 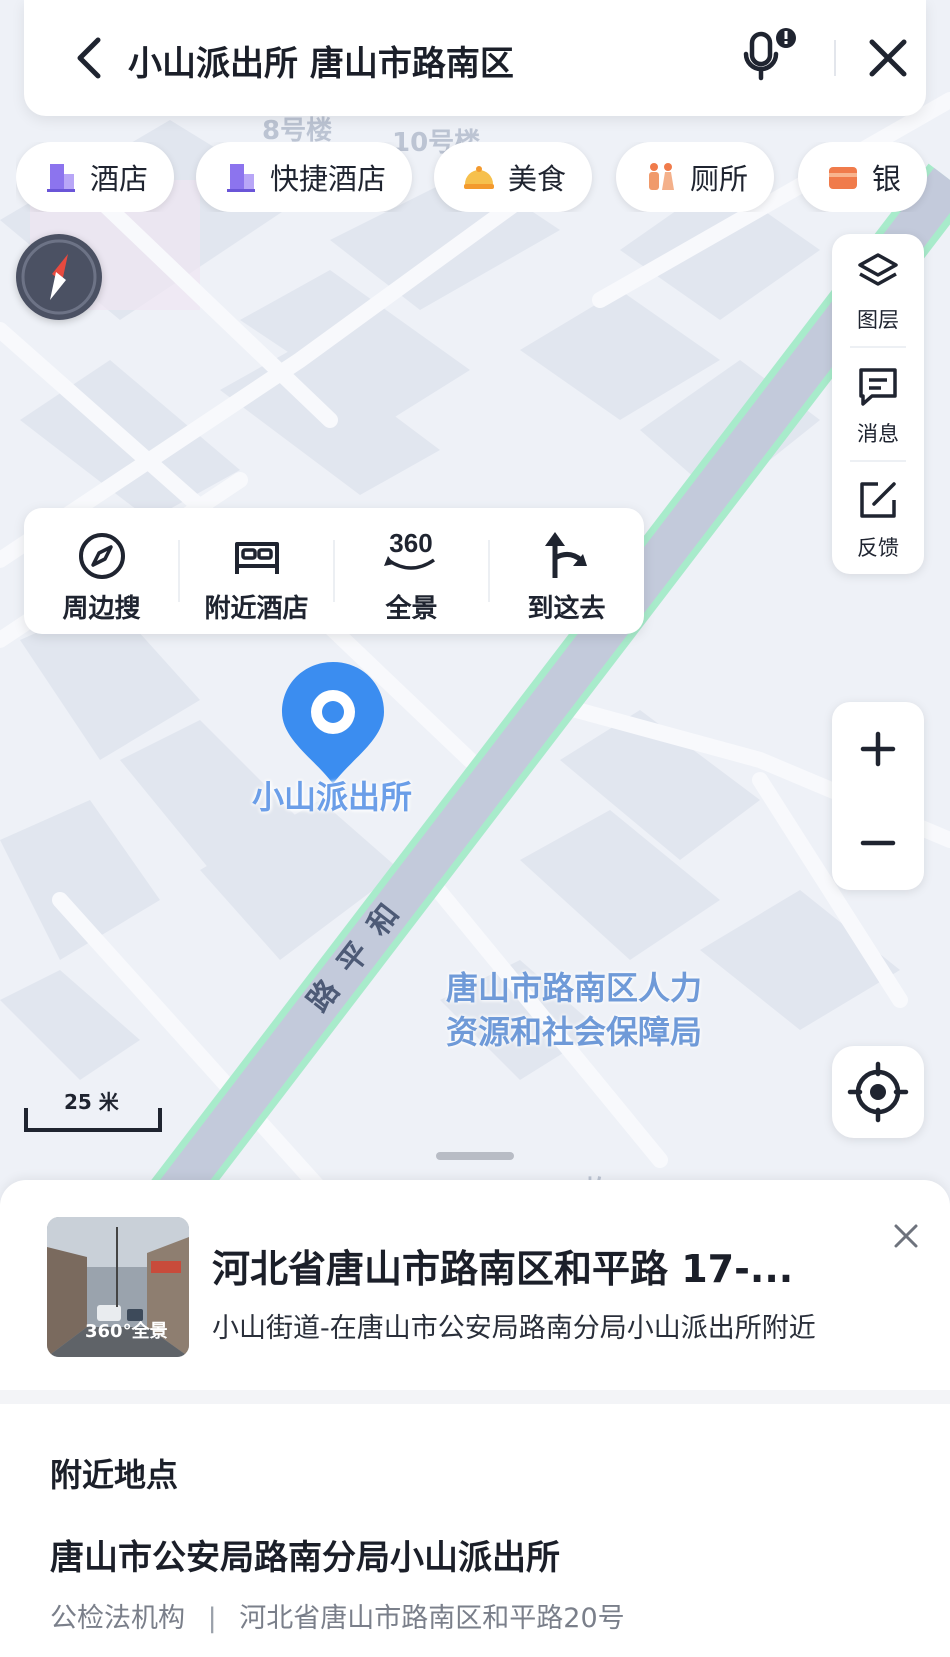 I want to click on chip-food: 美食, so click(x=513, y=177).